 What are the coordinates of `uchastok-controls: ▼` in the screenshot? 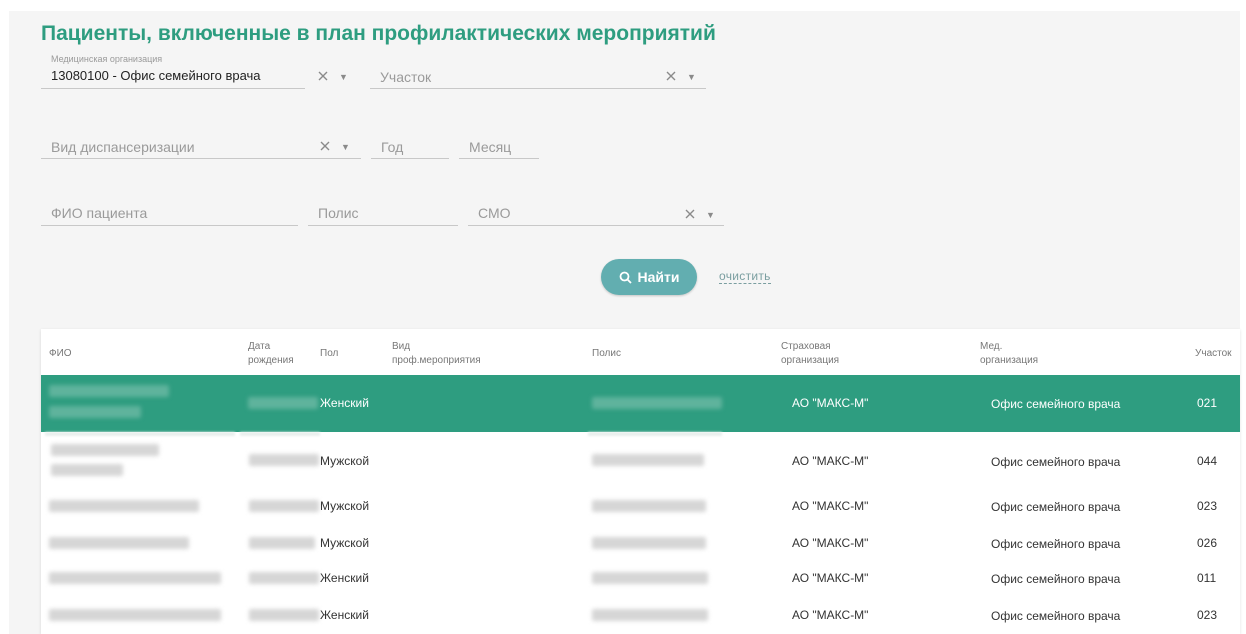 It's located at (680, 77).